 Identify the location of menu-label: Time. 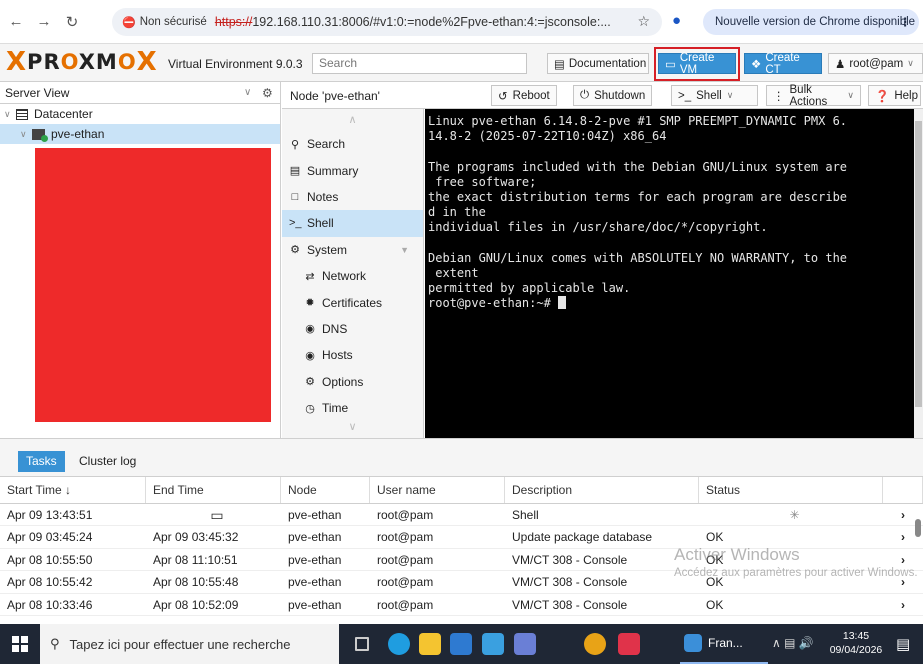
(335, 408).